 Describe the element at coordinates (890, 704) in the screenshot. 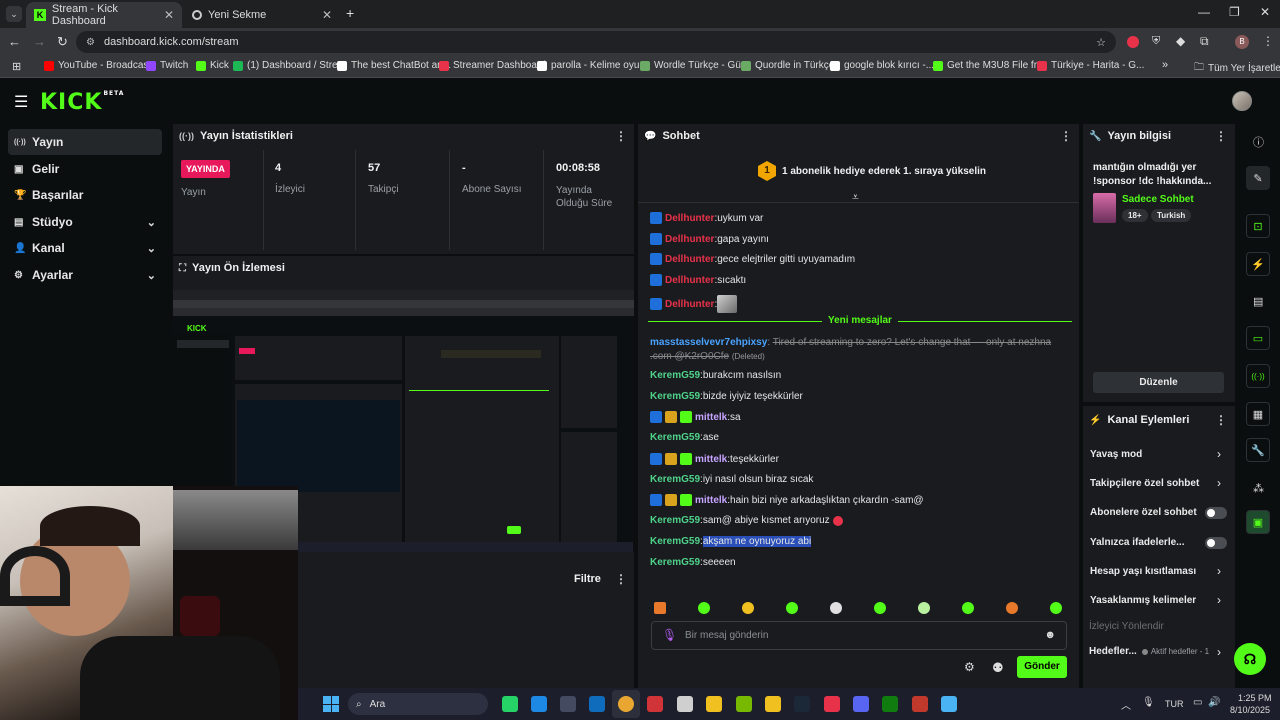

I see `xbox-icon` at that location.